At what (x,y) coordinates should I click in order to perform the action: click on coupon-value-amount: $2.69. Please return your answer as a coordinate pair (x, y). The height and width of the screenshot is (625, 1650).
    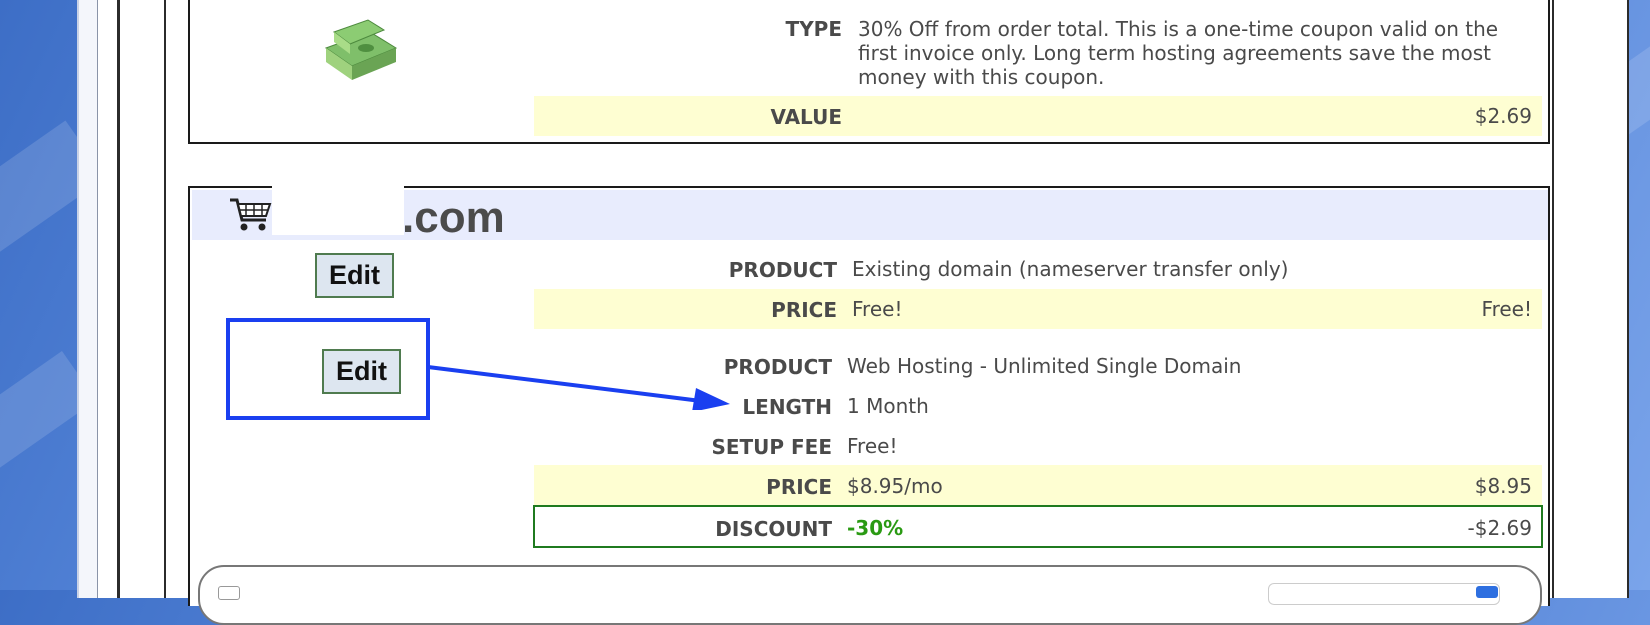
    Looking at the image, I should click on (1503, 116).